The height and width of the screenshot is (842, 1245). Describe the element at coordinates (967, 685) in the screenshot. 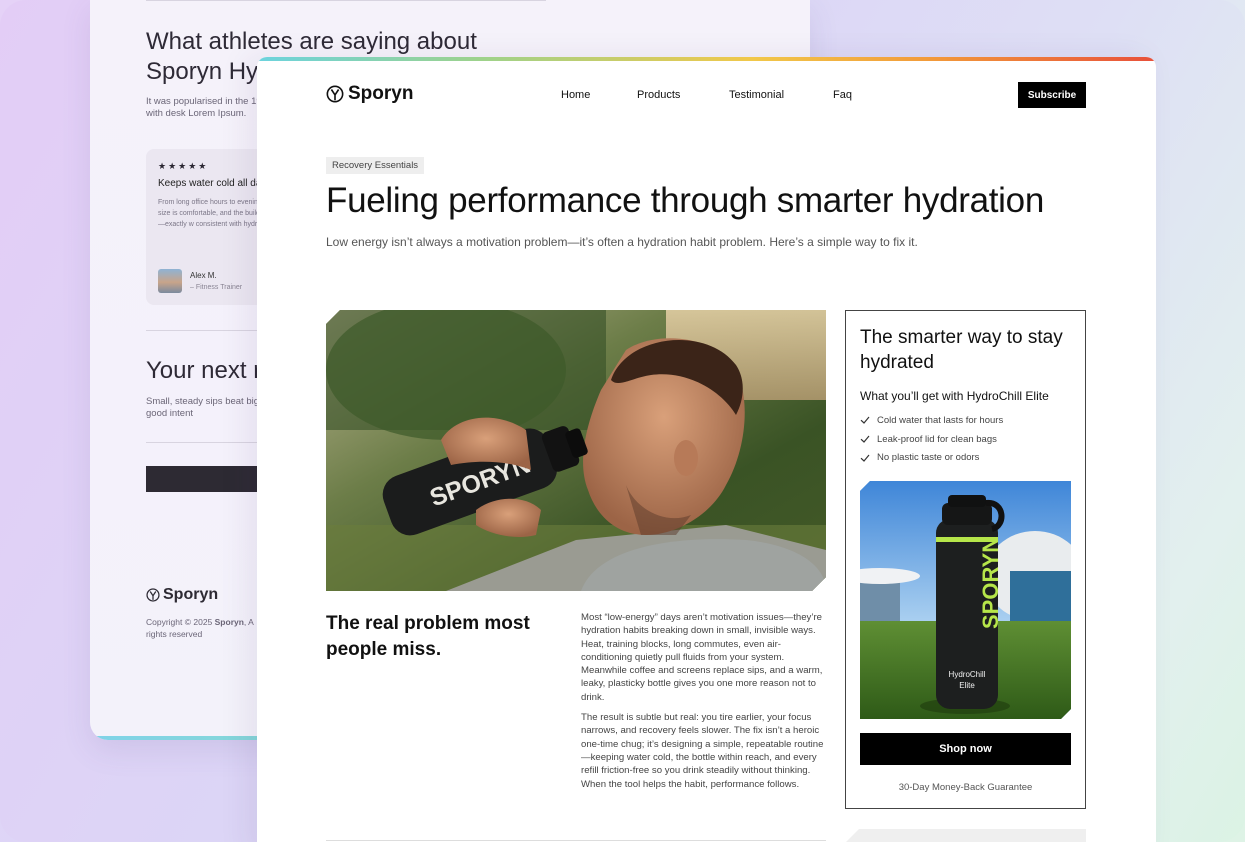

I see `product-line-2: Elite` at that location.